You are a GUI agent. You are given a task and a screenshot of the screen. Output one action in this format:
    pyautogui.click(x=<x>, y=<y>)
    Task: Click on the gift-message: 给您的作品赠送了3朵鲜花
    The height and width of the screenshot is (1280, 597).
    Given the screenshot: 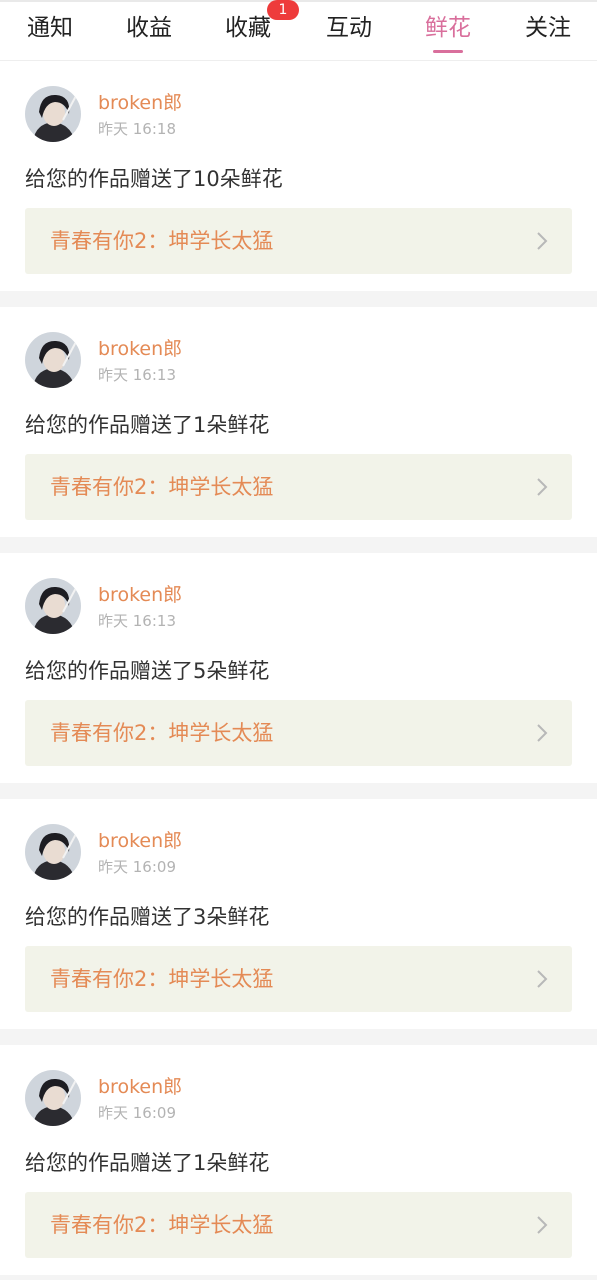 What is the action you would take?
    pyautogui.click(x=147, y=917)
    